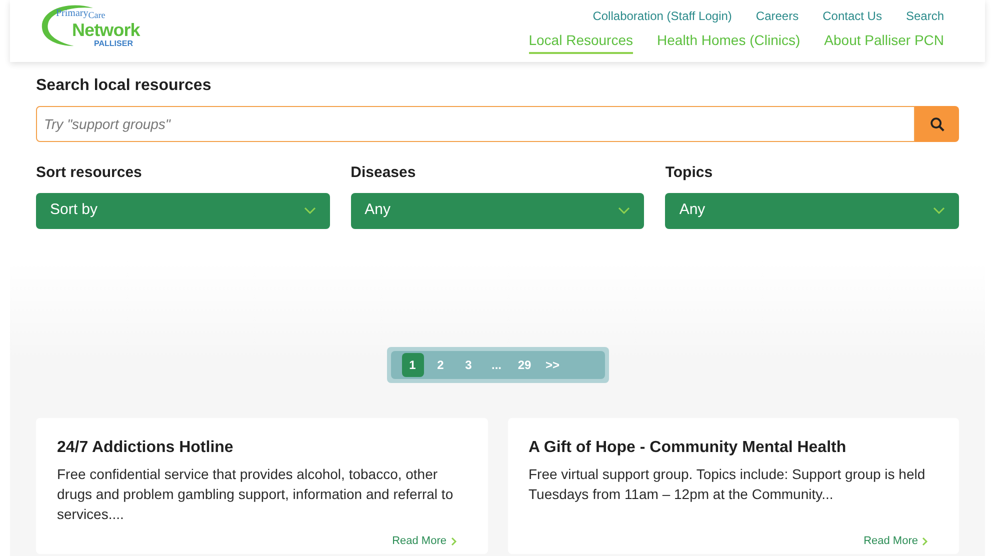 The height and width of the screenshot is (556, 995). What do you see at coordinates (852, 16) in the screenshot?
I see `top-nav-link: Contact Us` at bounding box center [852, 16].